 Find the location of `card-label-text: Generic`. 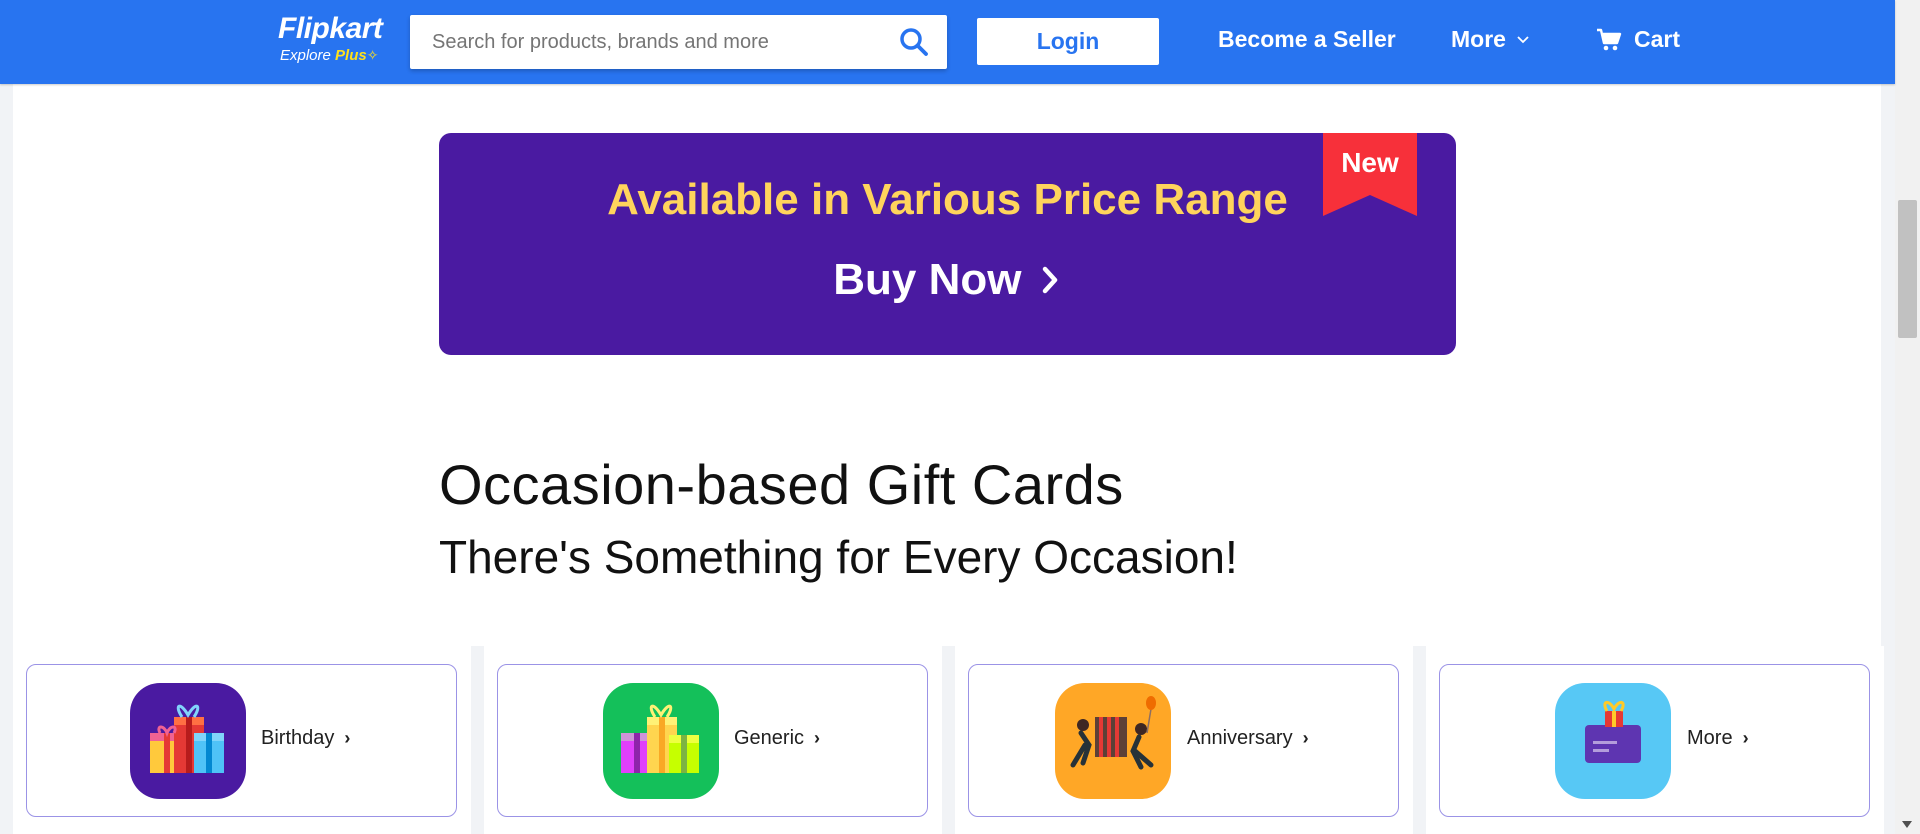

card-label-text: Generic is located at coordinates (769, 738).